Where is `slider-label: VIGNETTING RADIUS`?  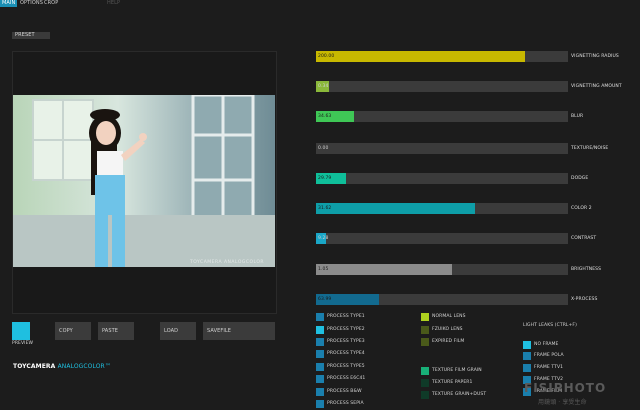
slider-label: VIGNETTING RADIUS is located at coordinates (595, 56).